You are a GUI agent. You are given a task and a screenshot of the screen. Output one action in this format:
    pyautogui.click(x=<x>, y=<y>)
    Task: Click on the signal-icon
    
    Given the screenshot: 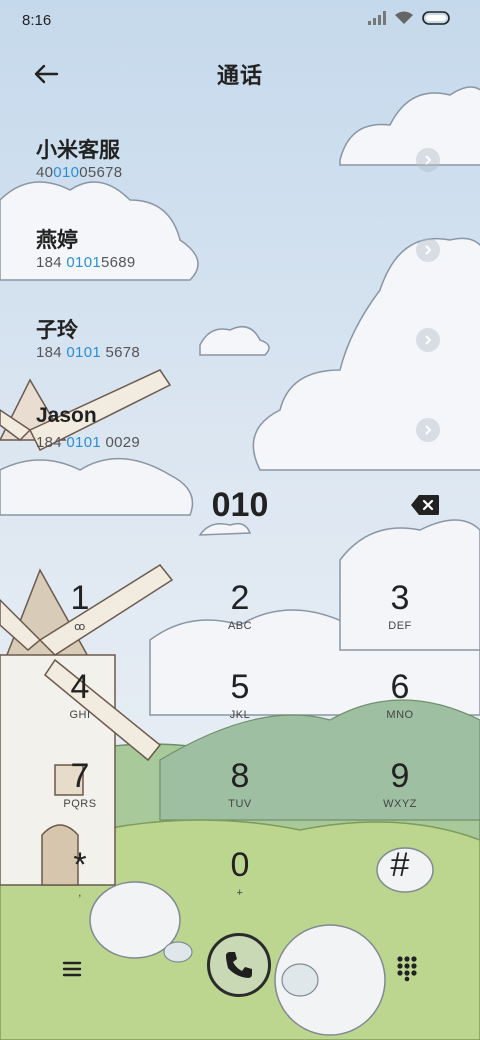 What is the action you would take?
    pyautogui.click(x=377, y=18)
    